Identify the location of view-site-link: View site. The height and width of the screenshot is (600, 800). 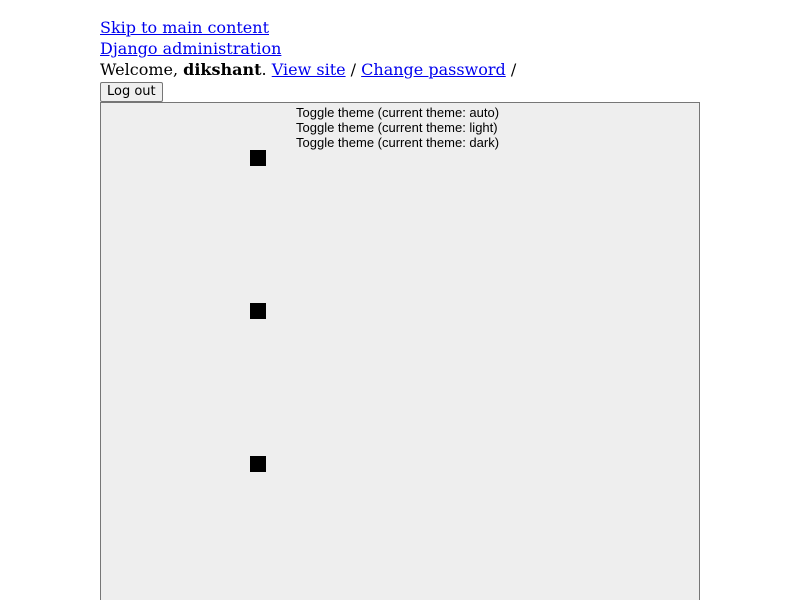
(309, 69).